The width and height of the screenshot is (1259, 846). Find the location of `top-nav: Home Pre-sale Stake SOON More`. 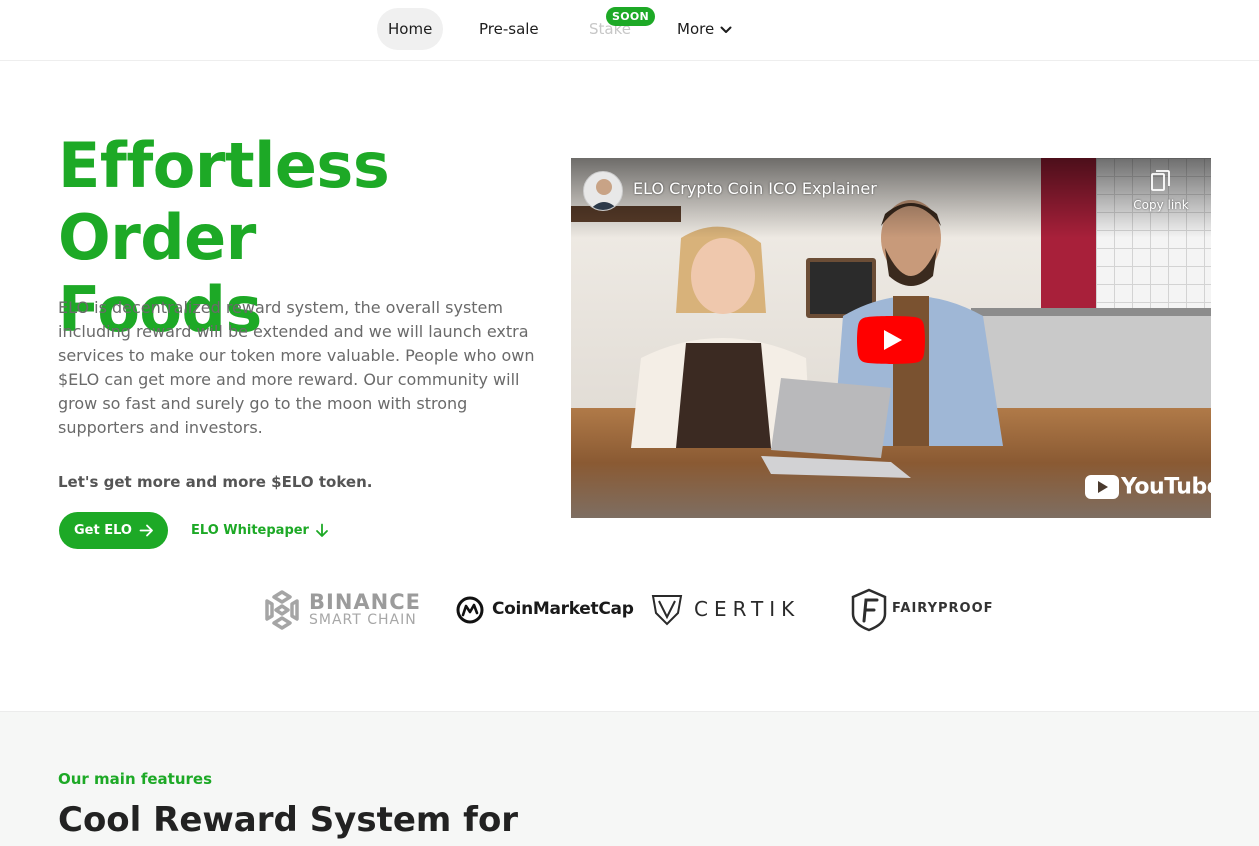

top-nav: Home Pre-sale Stake SOON More is located at coordinates (629, 30).